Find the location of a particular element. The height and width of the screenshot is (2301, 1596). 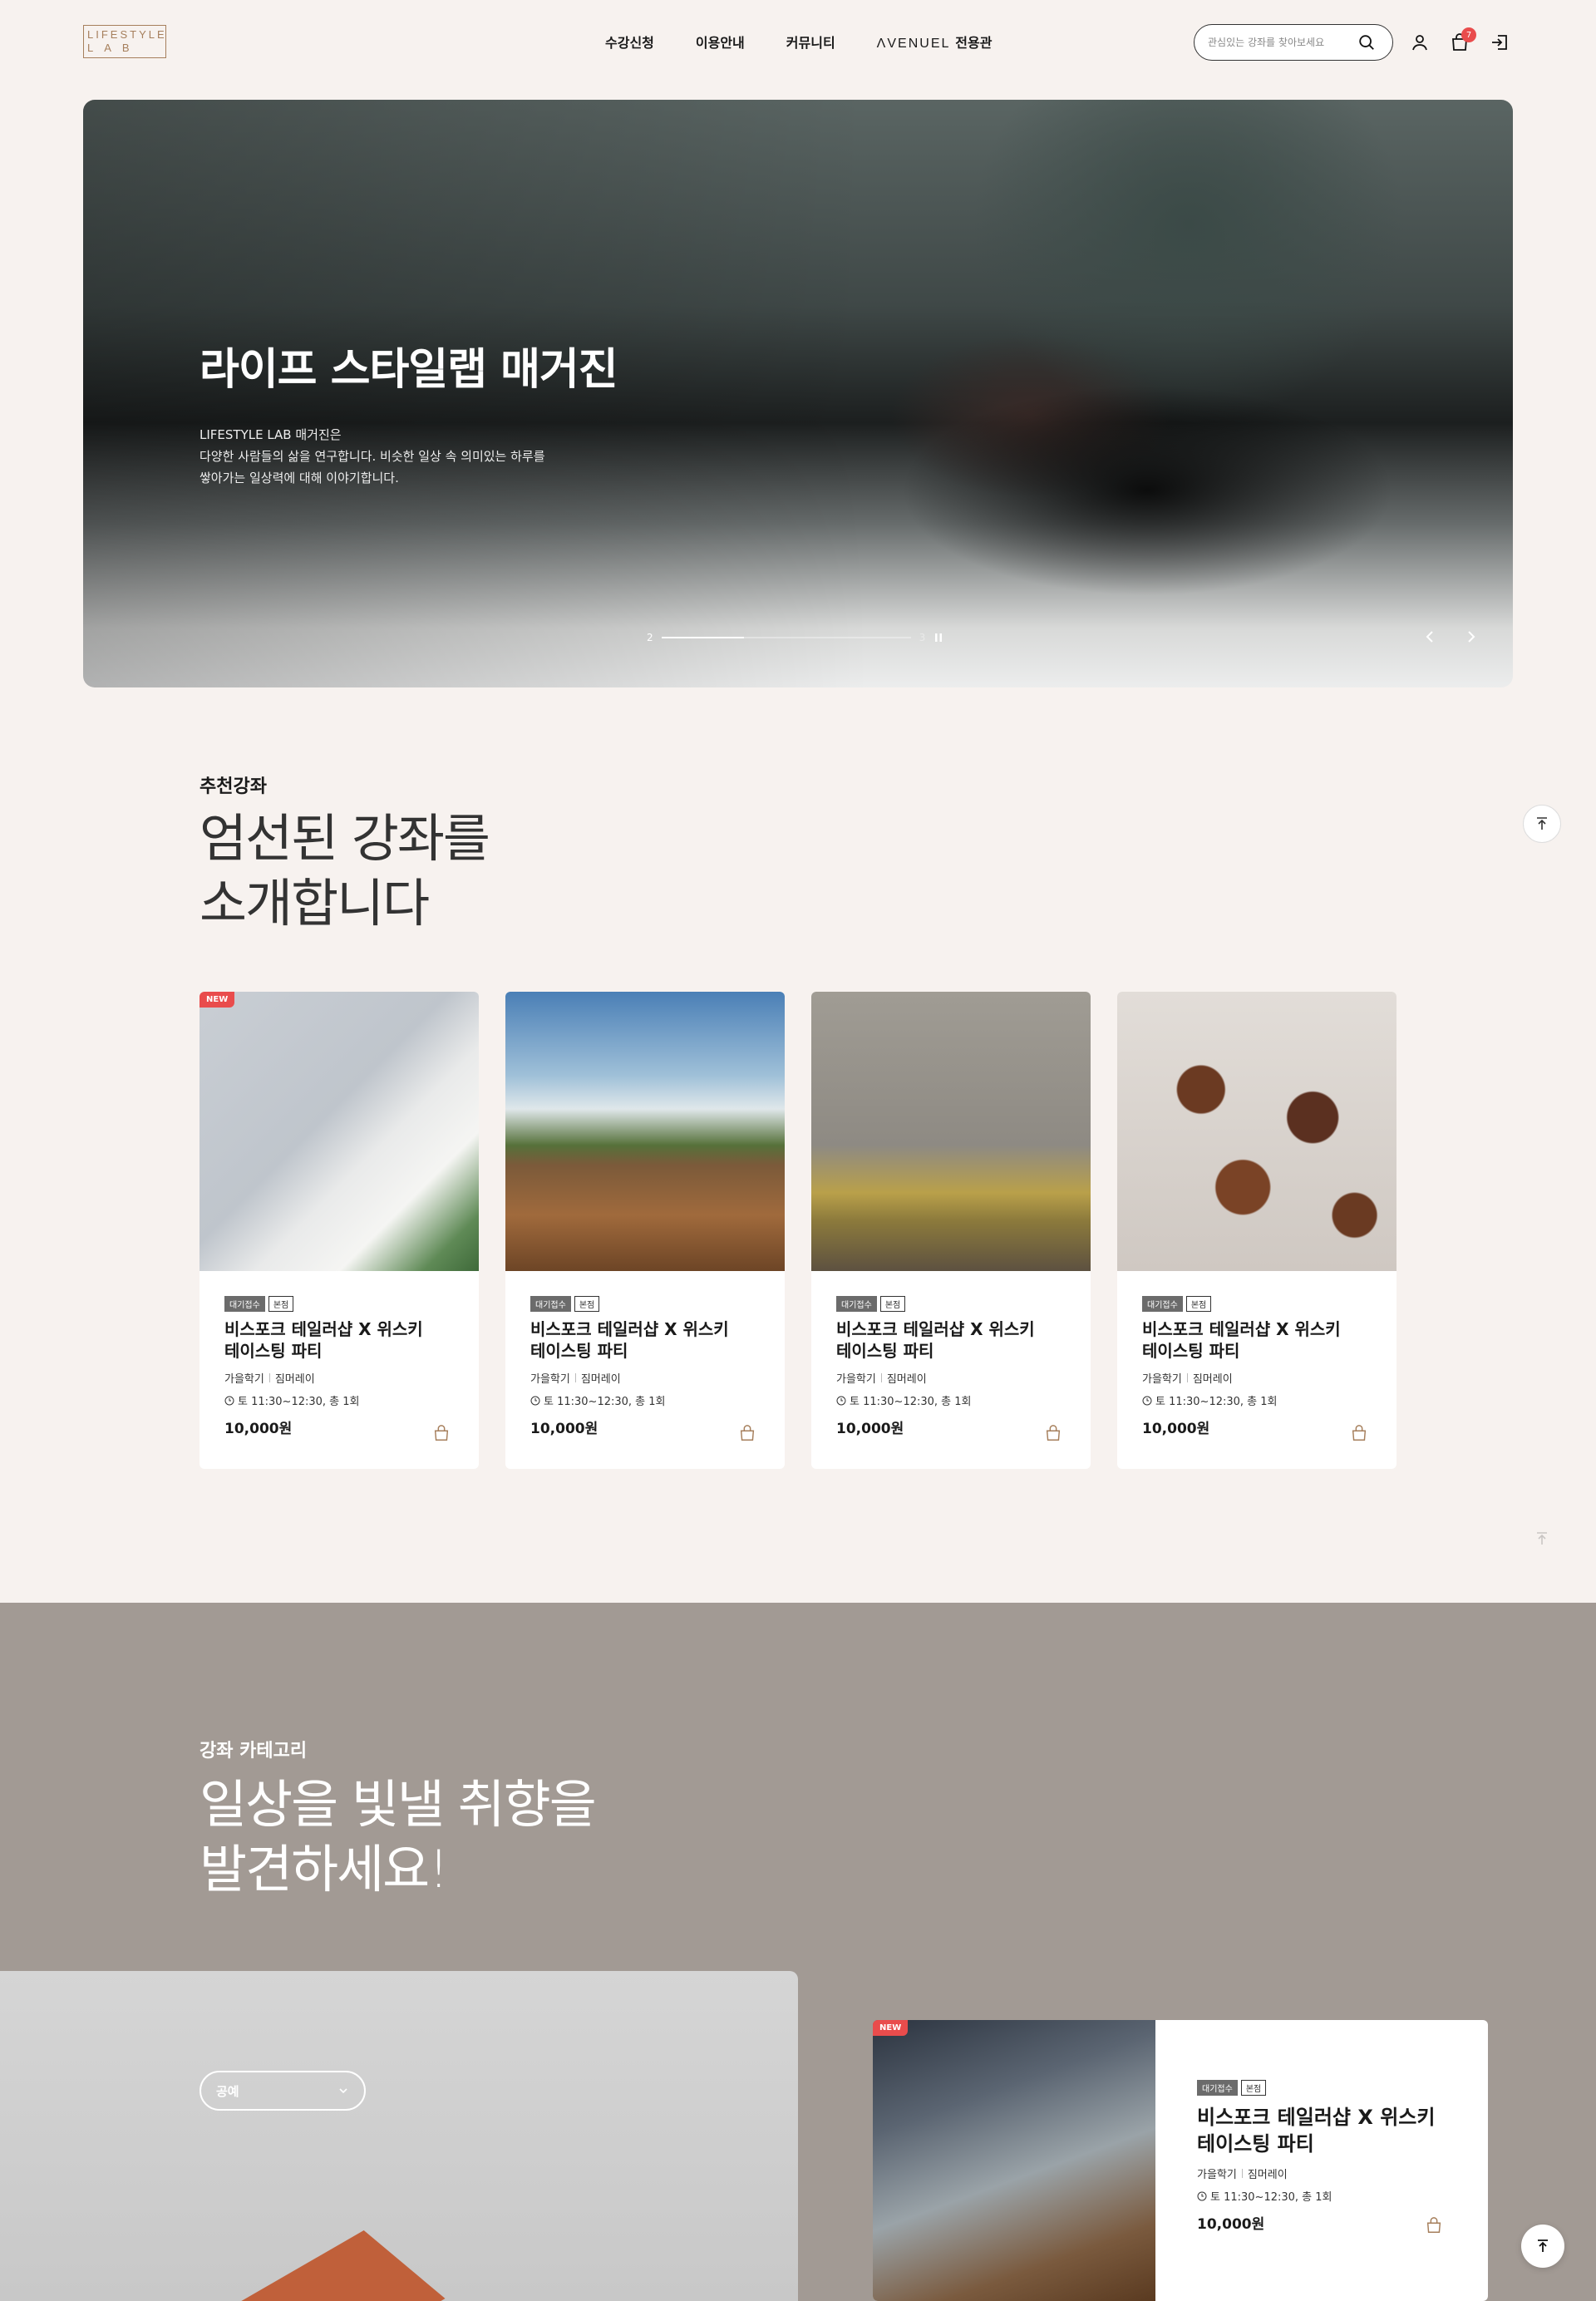

search-icon is located at coordinates (1366, 42).